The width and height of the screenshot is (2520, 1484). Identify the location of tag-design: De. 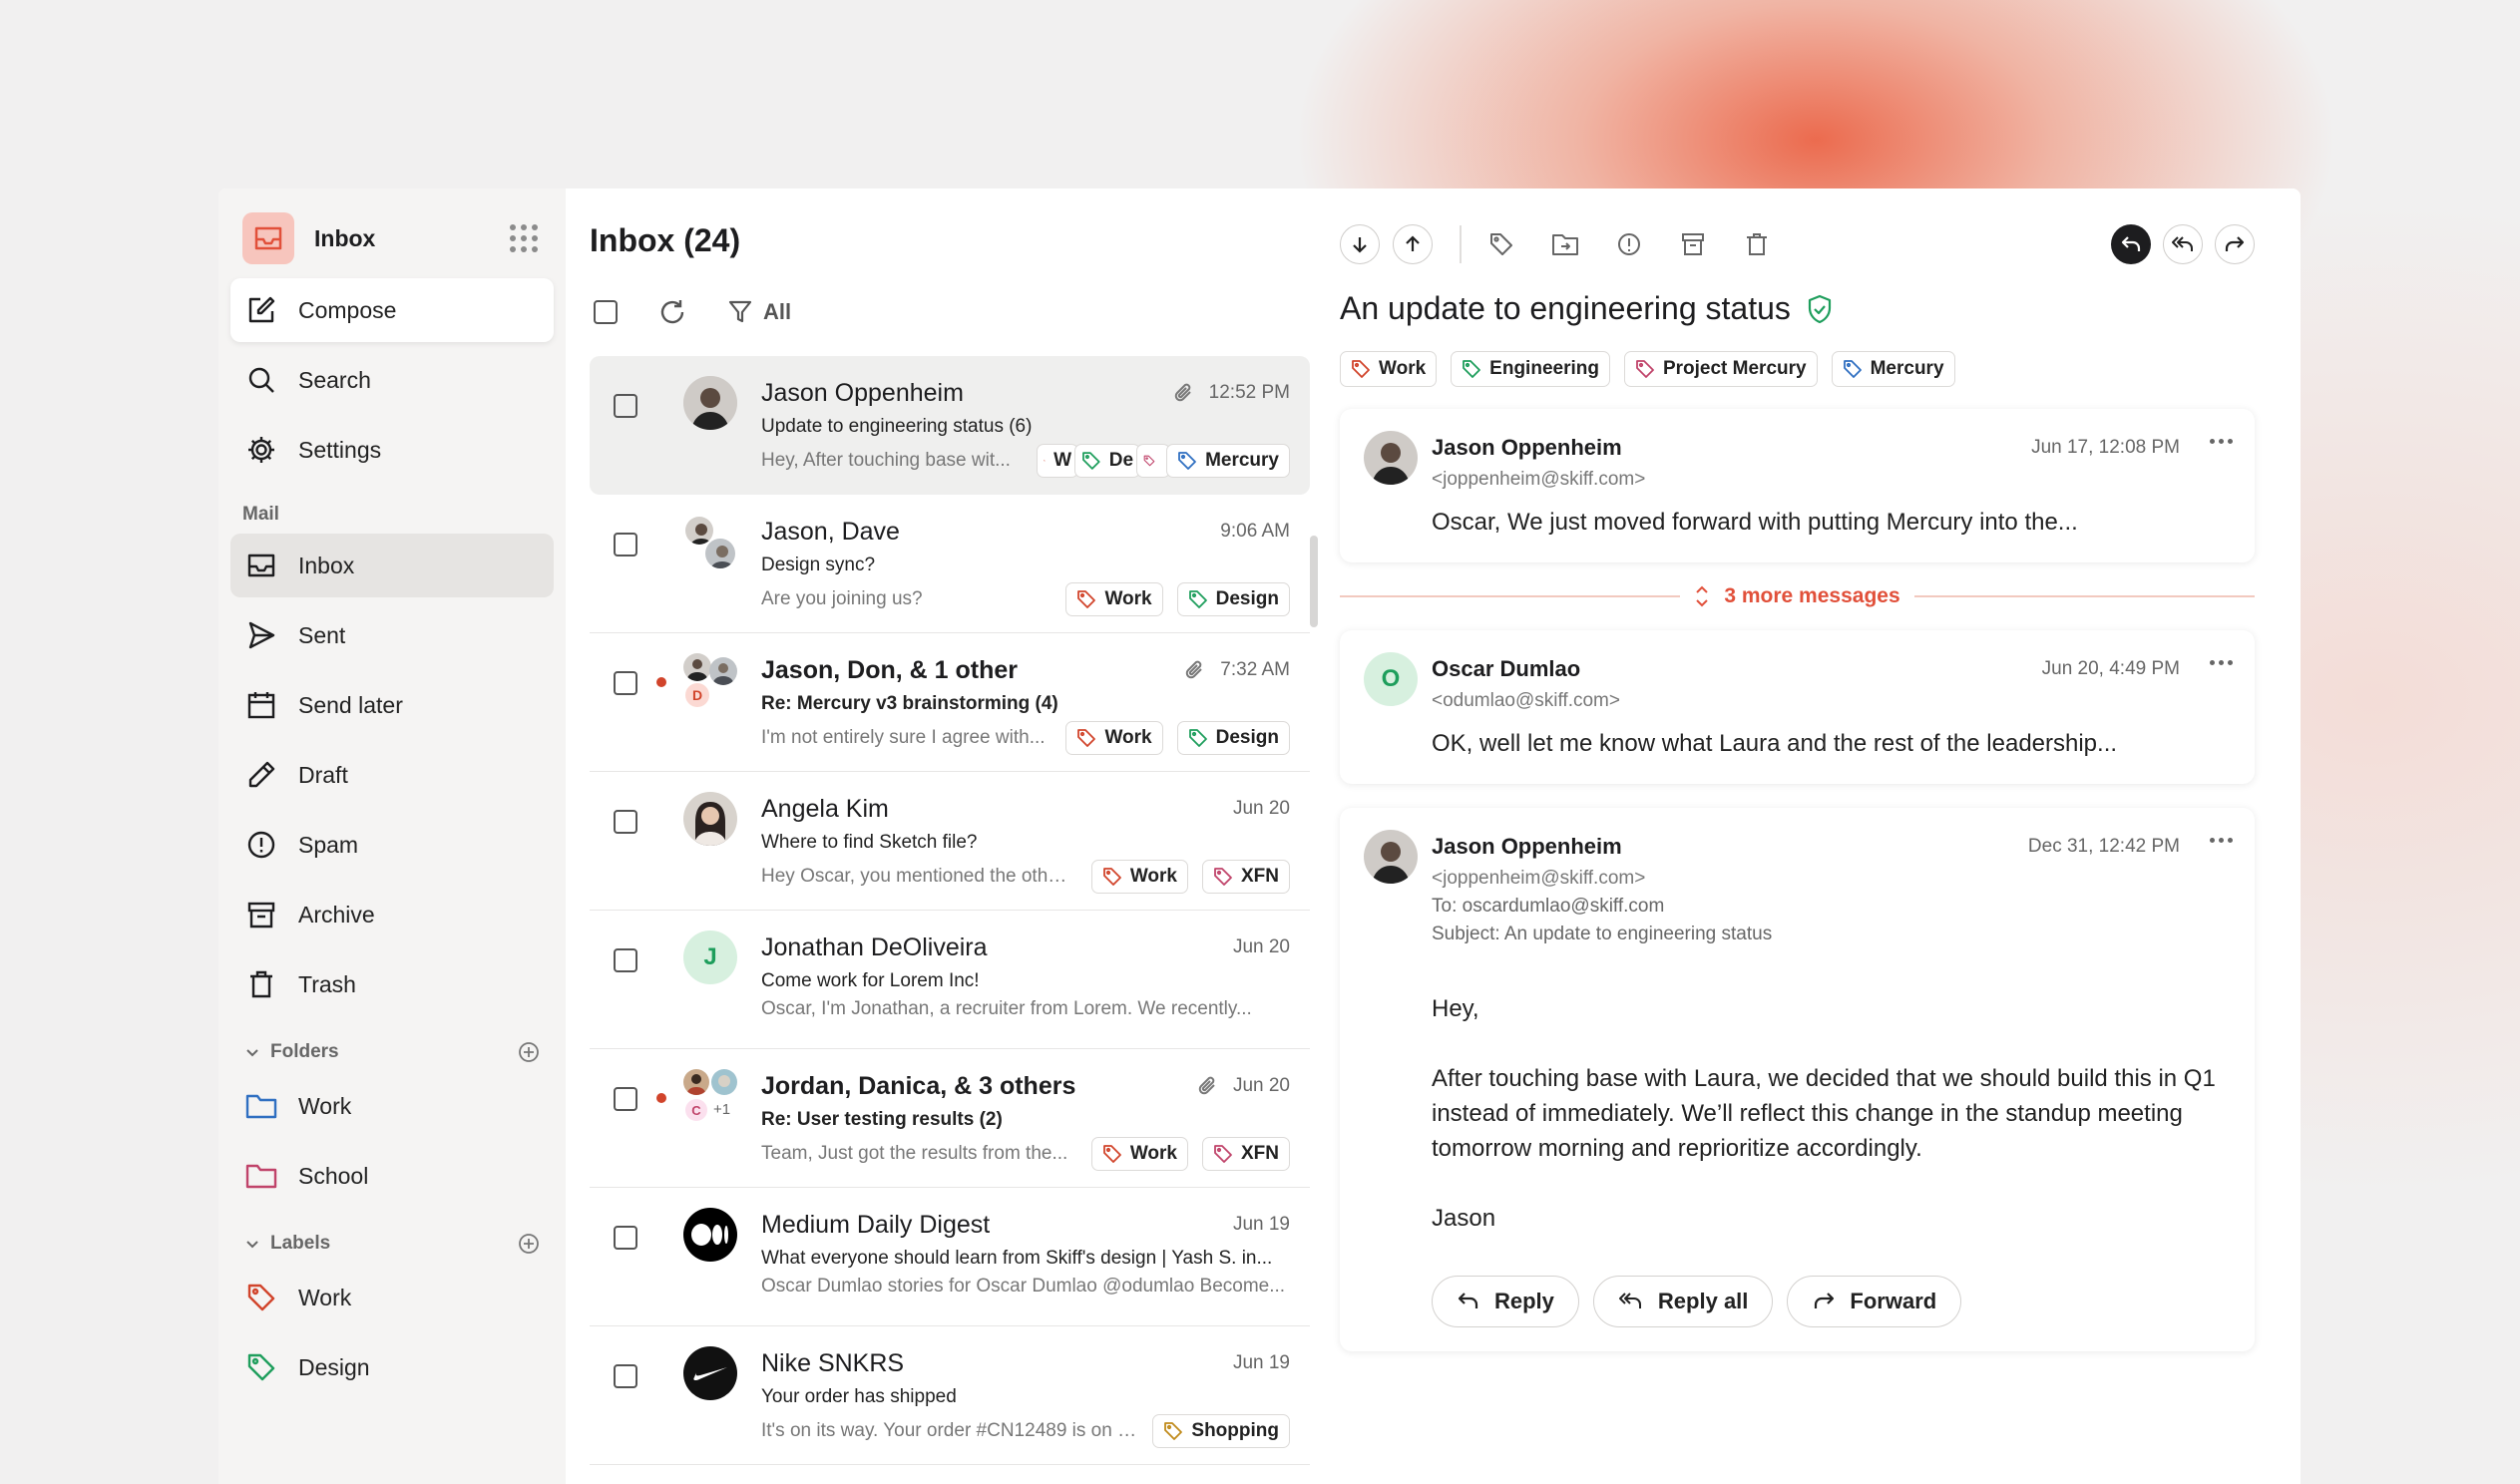
(1107, 461).